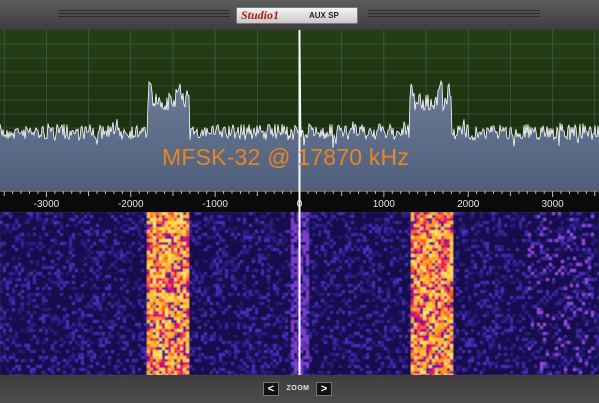 Image resolution: width=599 pixels, height=403 pixels. Describe the element at coordinates (260, 15) in the screenshot. I see `radio-name-label: Studio1` at that location.